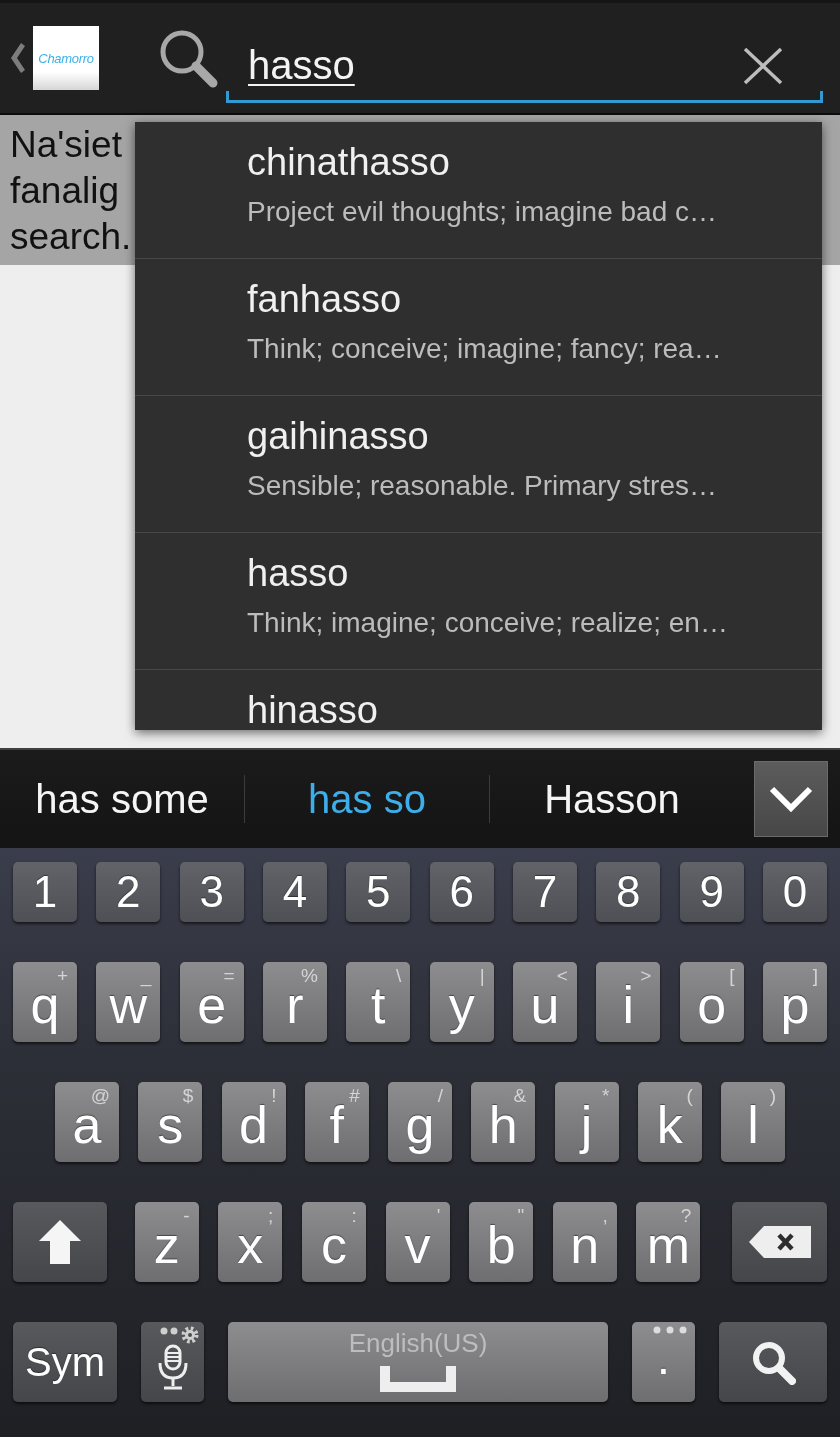  Describe the element at coordinates (524, 67) in the screenshot. I see `search-field: hasso` at that location.